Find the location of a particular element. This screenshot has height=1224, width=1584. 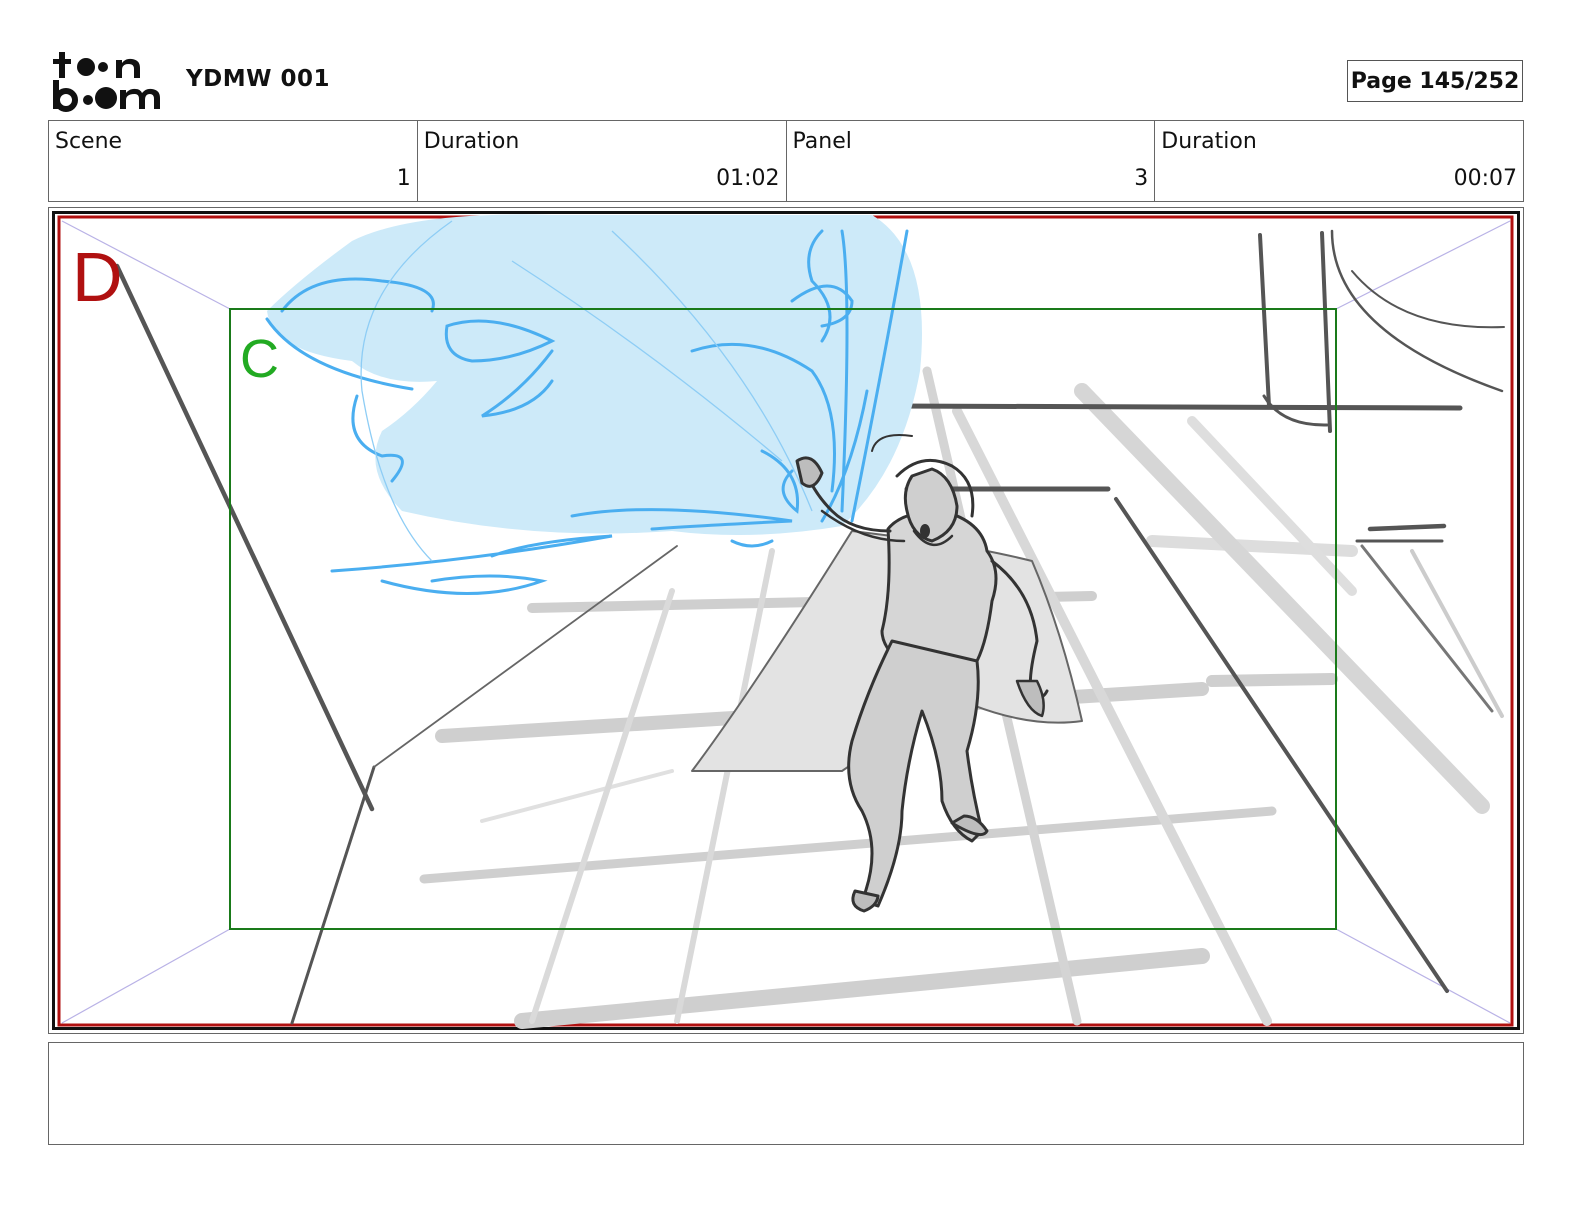

scene-duration-value: 01:02 is located at coordinates (748, 178).